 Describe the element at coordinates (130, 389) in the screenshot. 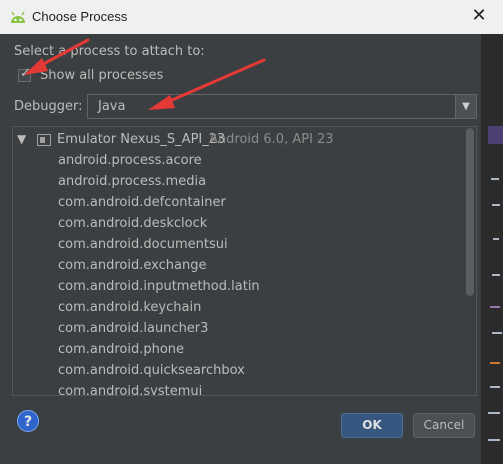

I see `process-item: com.android.systemui` at that location.